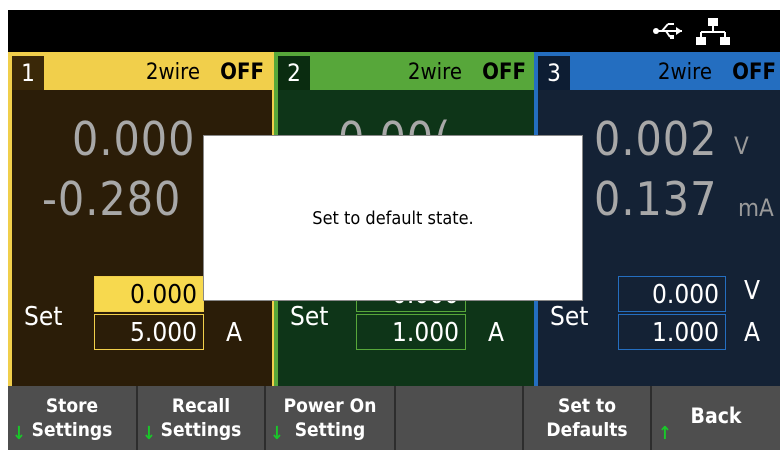 The height and width of the screenshot is (450, 780). Describe the element at coordinates (588, 418) in the screenshot. I see `set-to-defaults-softkey: Set to Defaults` at that location.